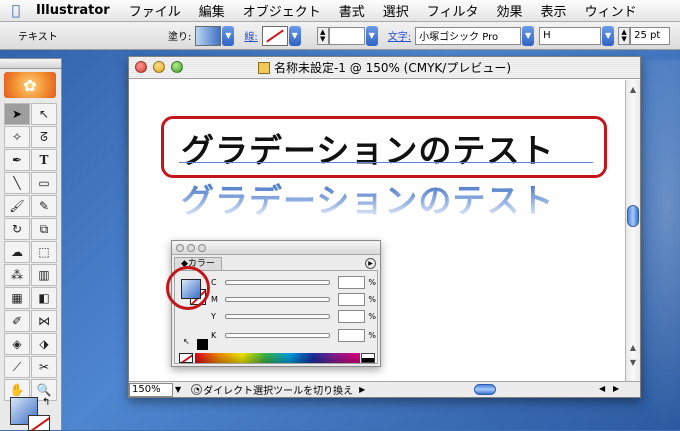  I want to click on mode-label: テキスト, so click(38, 37).